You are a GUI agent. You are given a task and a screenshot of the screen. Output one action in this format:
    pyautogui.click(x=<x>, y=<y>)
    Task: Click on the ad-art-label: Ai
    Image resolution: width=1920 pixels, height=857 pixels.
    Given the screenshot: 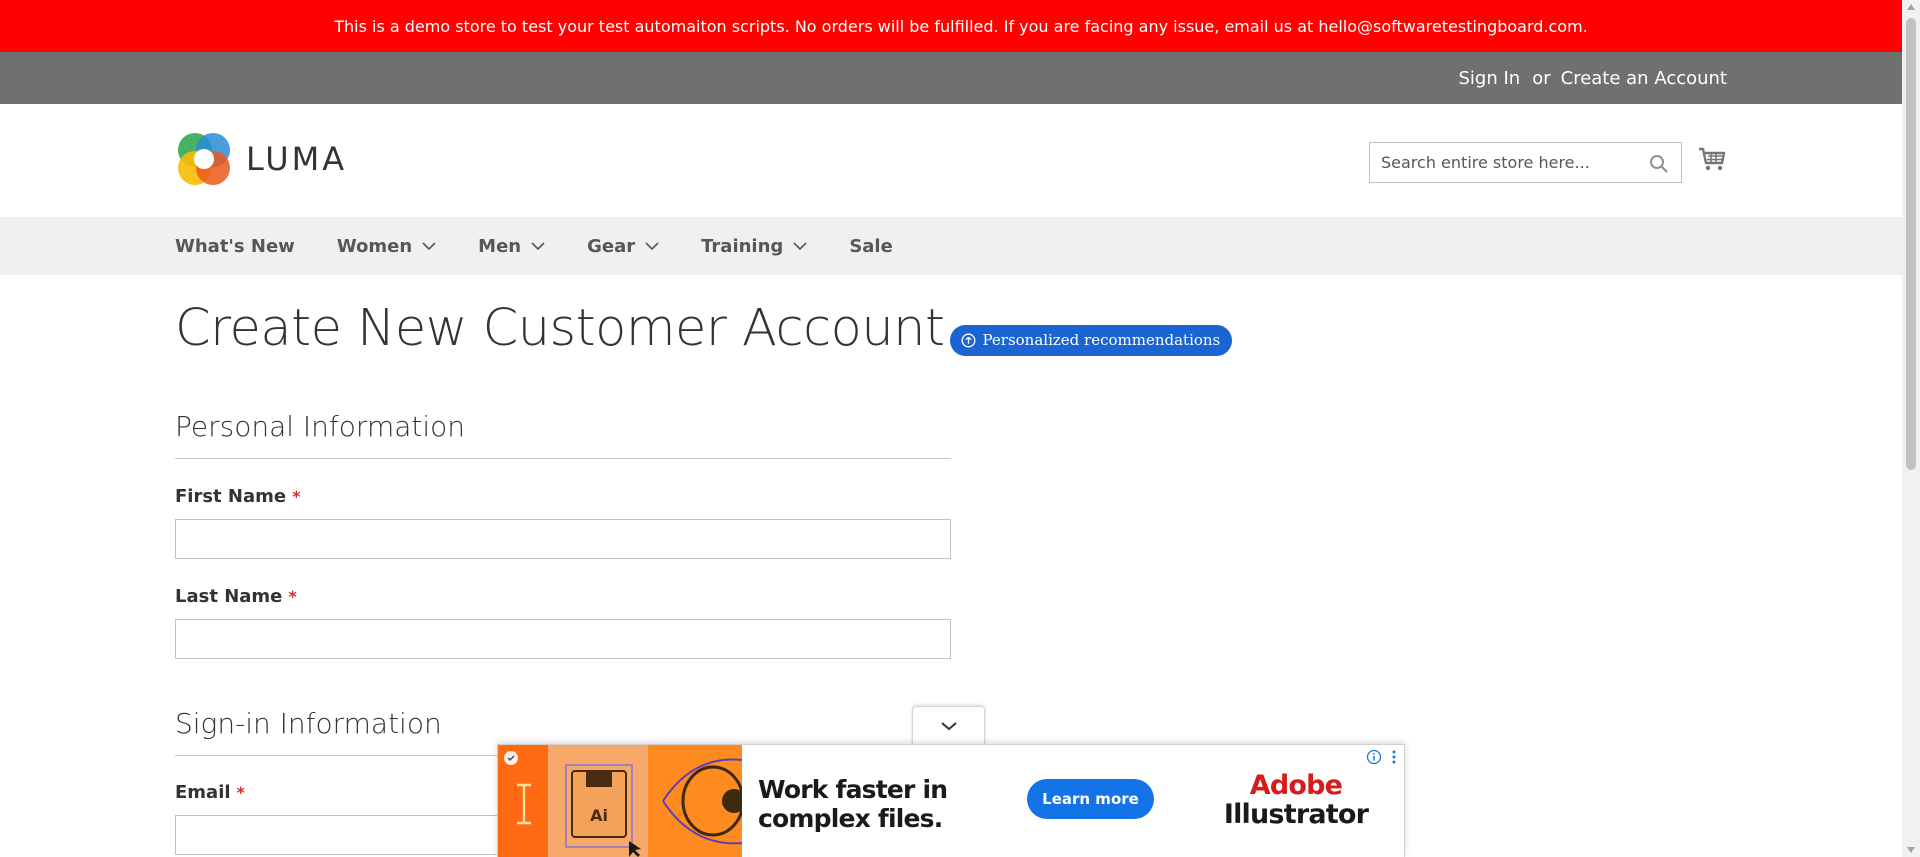 What is the action you would take?
    pyautogui.click(x=599, y=815)
    